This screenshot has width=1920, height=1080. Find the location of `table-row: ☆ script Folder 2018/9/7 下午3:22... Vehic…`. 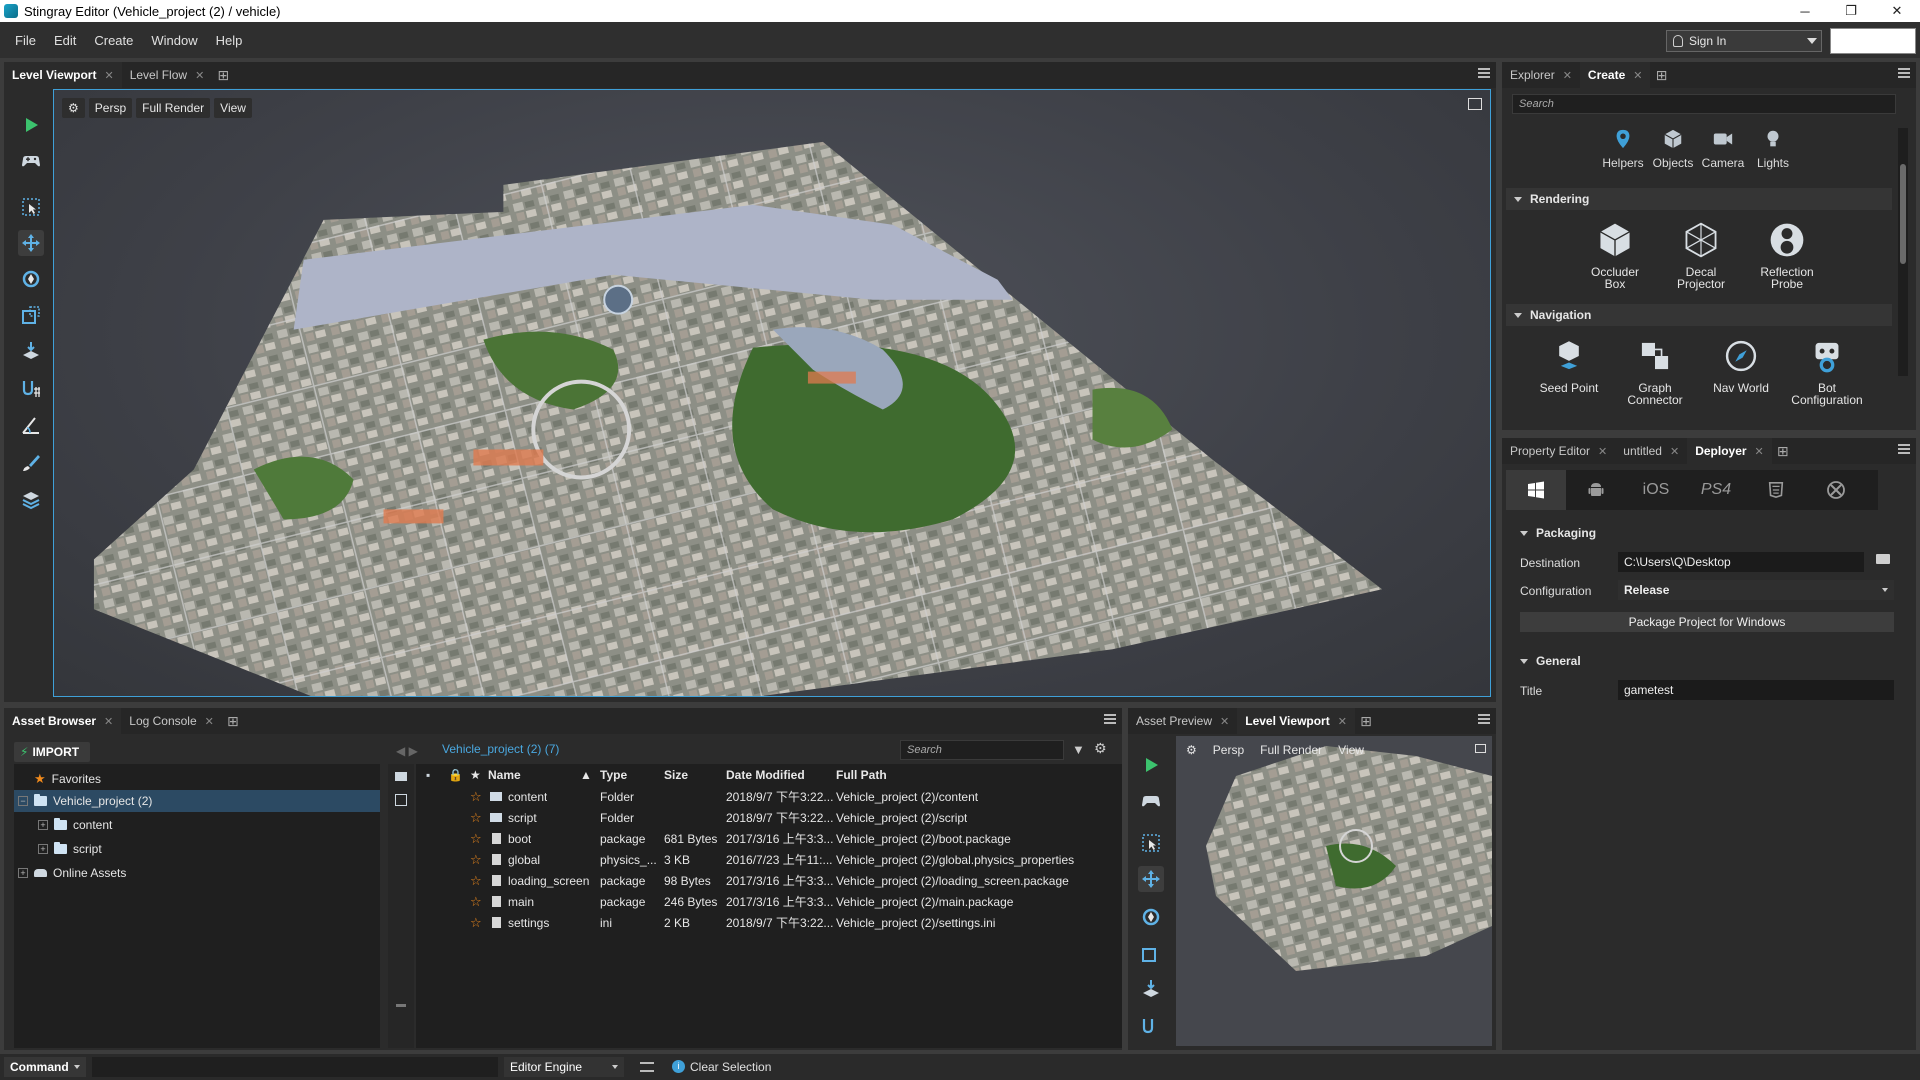

table-row: ☆ script Folder 2018/9/7 下午3:22... Vehic… is located at coordinates (769, 817).